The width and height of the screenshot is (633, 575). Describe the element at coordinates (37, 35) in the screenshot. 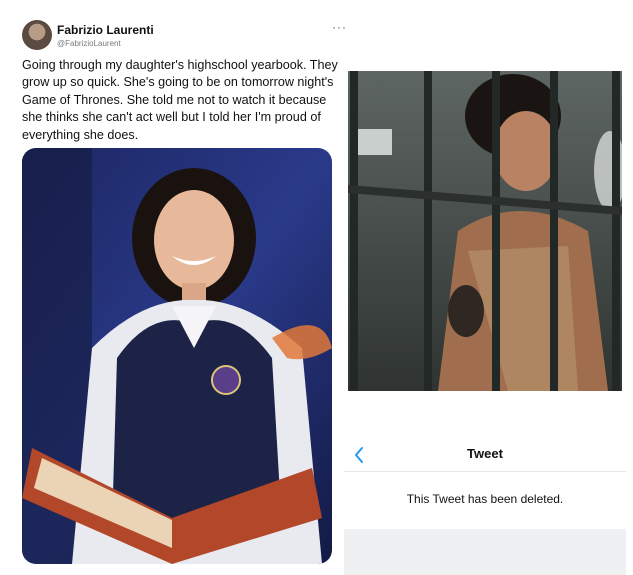

I see `avatar` at that location.